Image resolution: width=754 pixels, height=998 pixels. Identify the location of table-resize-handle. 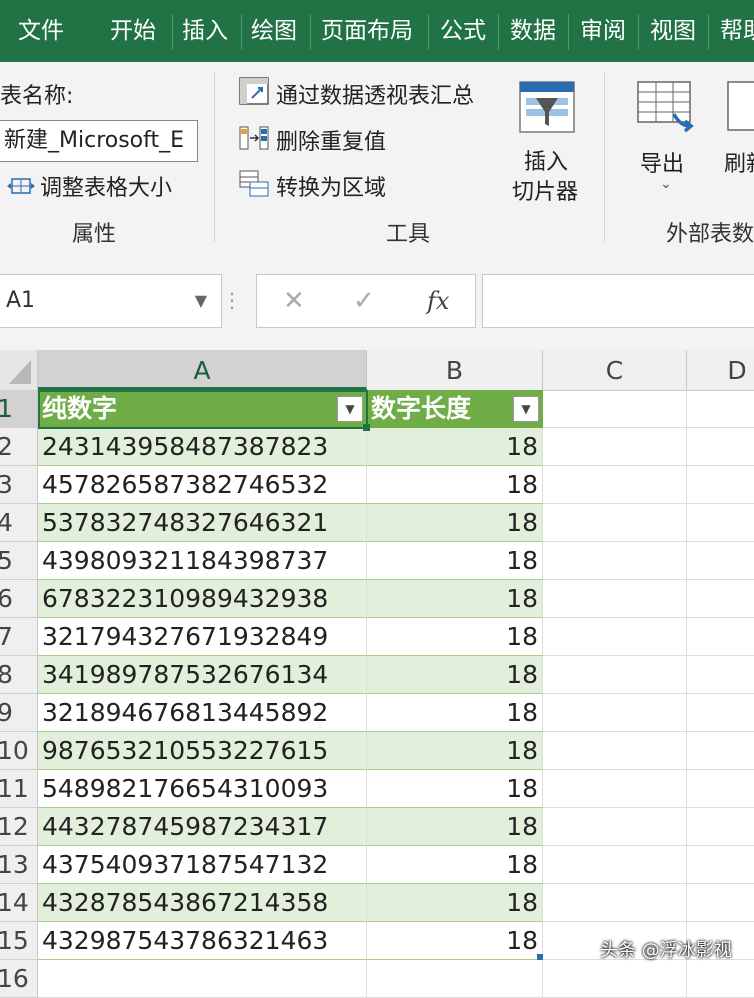
(540, 957).